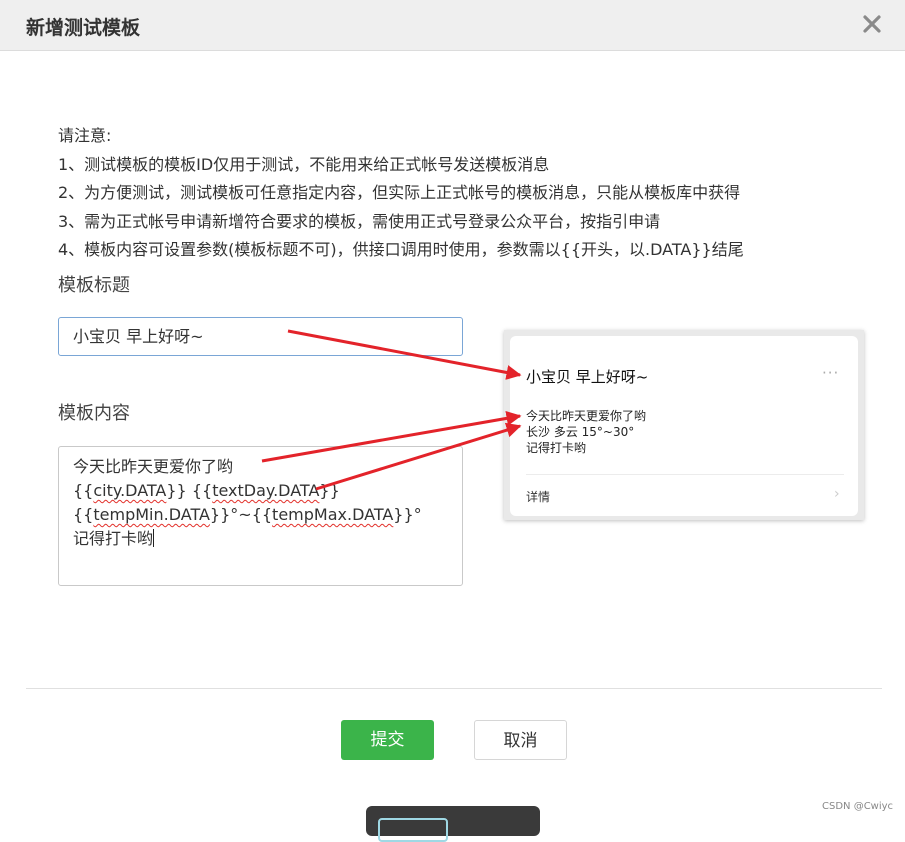  What do you see at coordinates (260, 336) in the screenshot?
I see `template-title-input: 小宝贝 早上好呀~` at bounding box center [260, 336].